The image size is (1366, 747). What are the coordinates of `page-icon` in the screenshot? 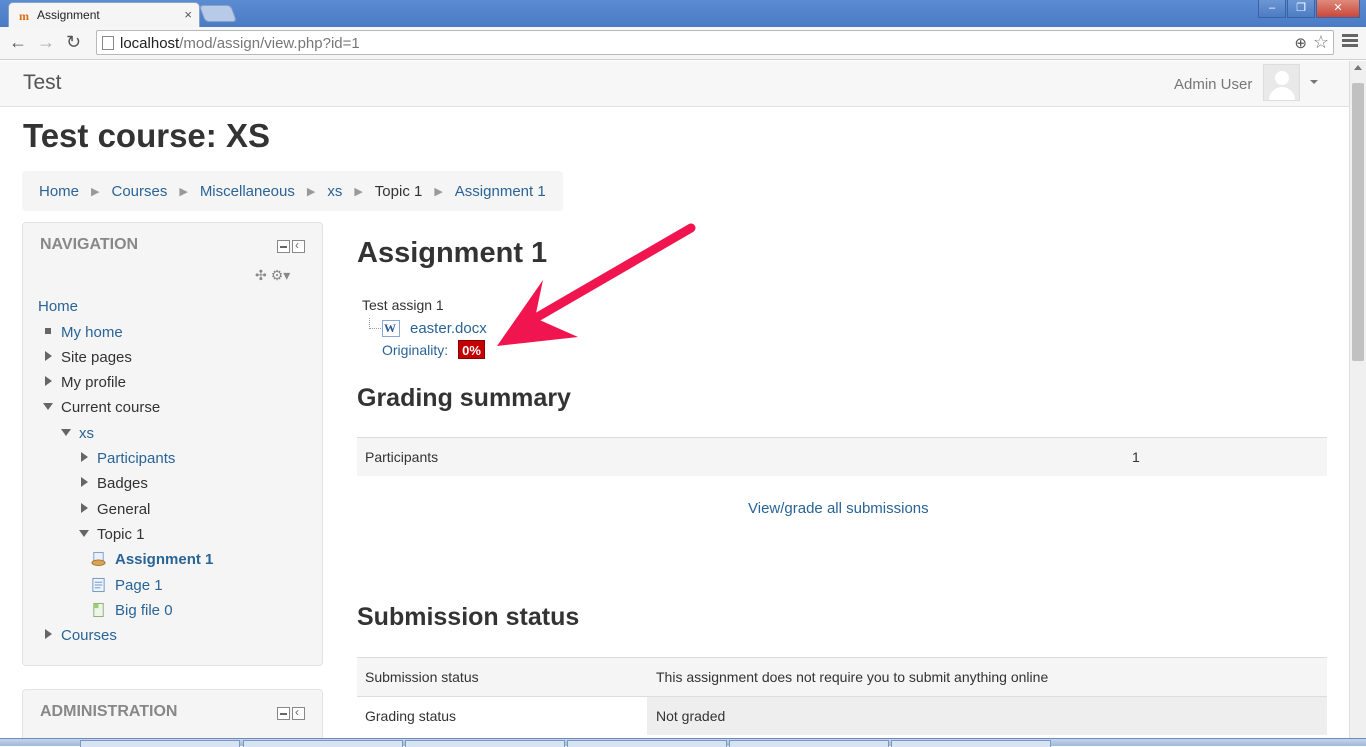 It's located at (108, 43).